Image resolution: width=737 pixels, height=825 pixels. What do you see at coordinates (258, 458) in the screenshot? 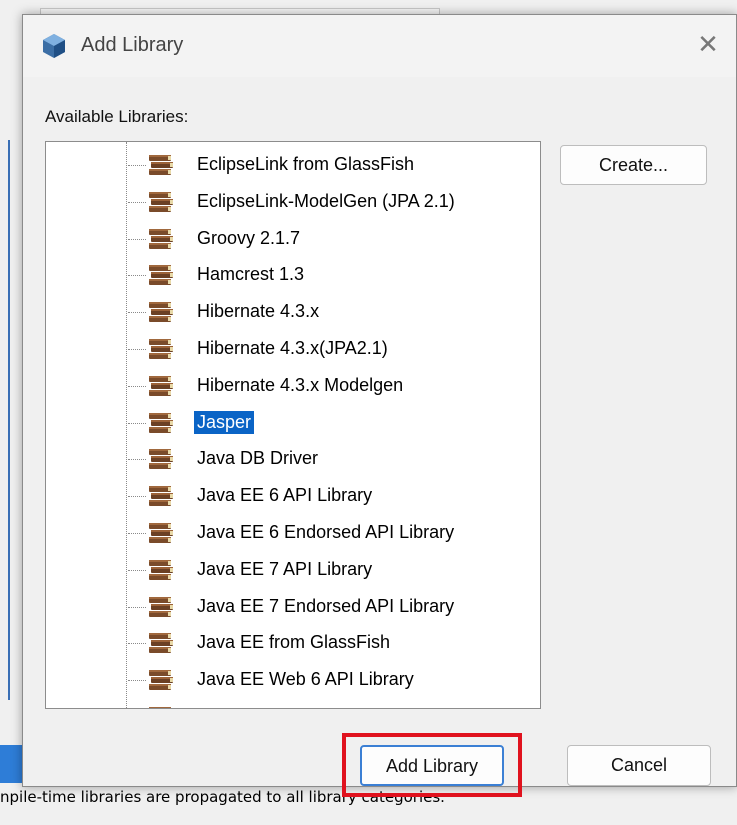
I see `library-item-label: Java DB Driver` at bounding box center [258, 458].